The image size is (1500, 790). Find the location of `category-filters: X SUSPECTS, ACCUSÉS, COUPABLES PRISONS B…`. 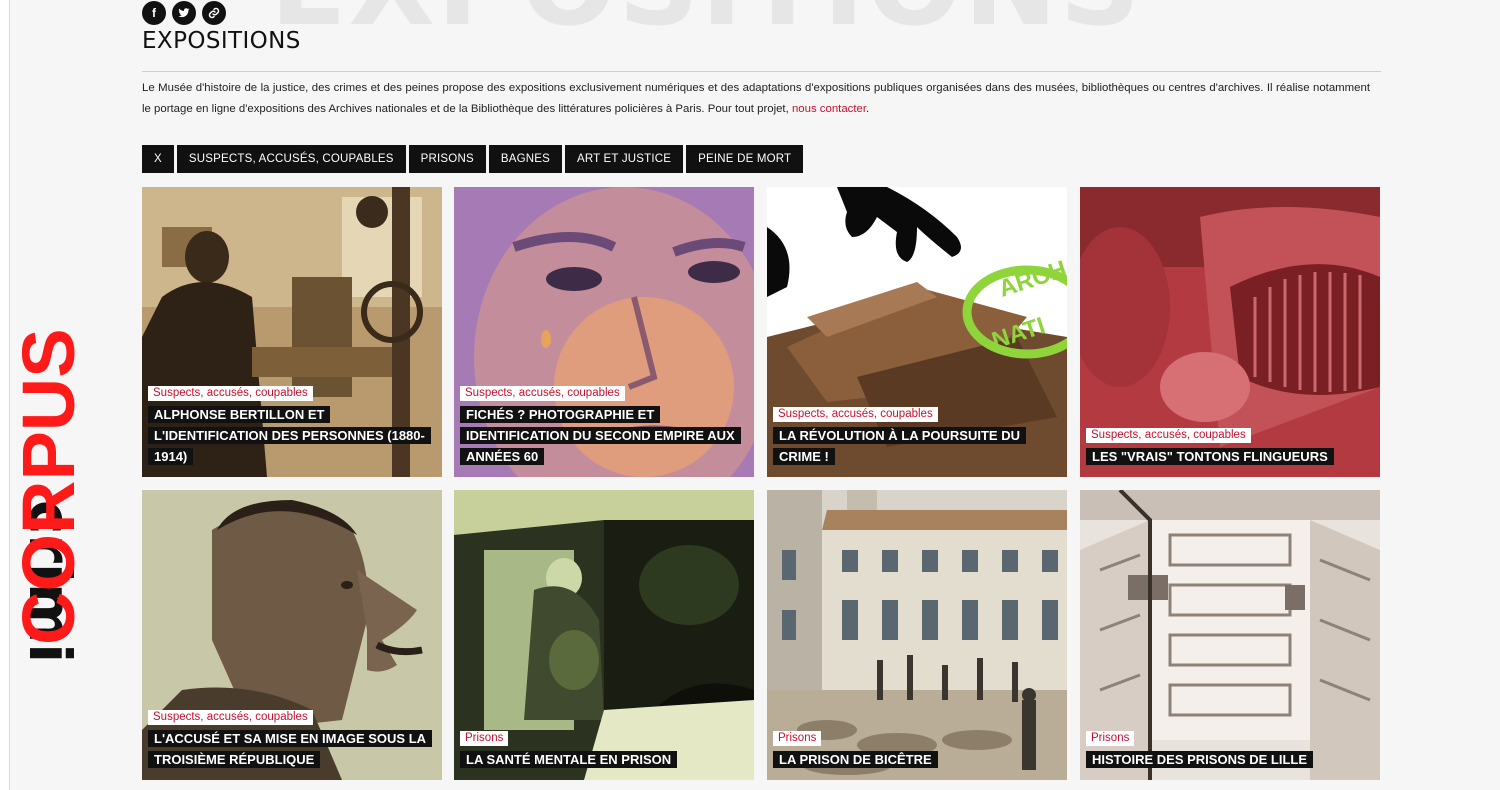

category-filters: X SUSPECTS, ACCUSÉS, COUPABLES PRISONS B… is located at coordinates (473, 159).